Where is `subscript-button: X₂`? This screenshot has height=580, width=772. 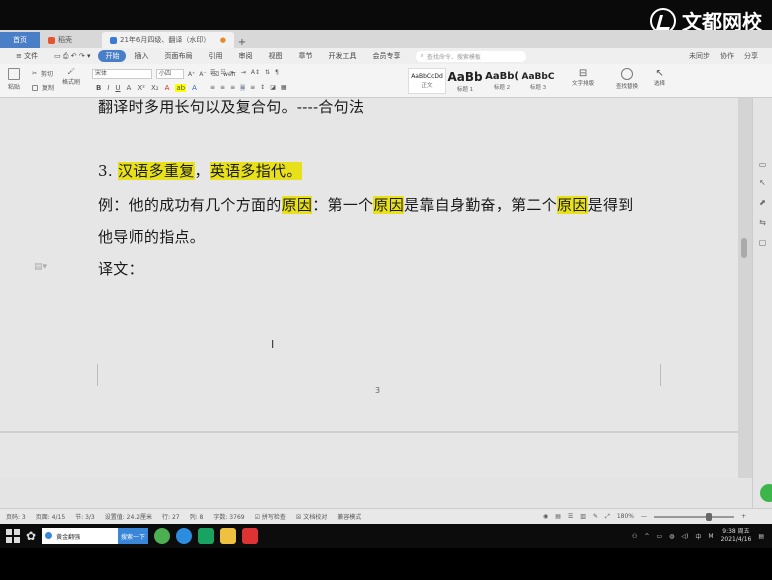 subscript-button: X₂ is located at coordinates (155, 88).